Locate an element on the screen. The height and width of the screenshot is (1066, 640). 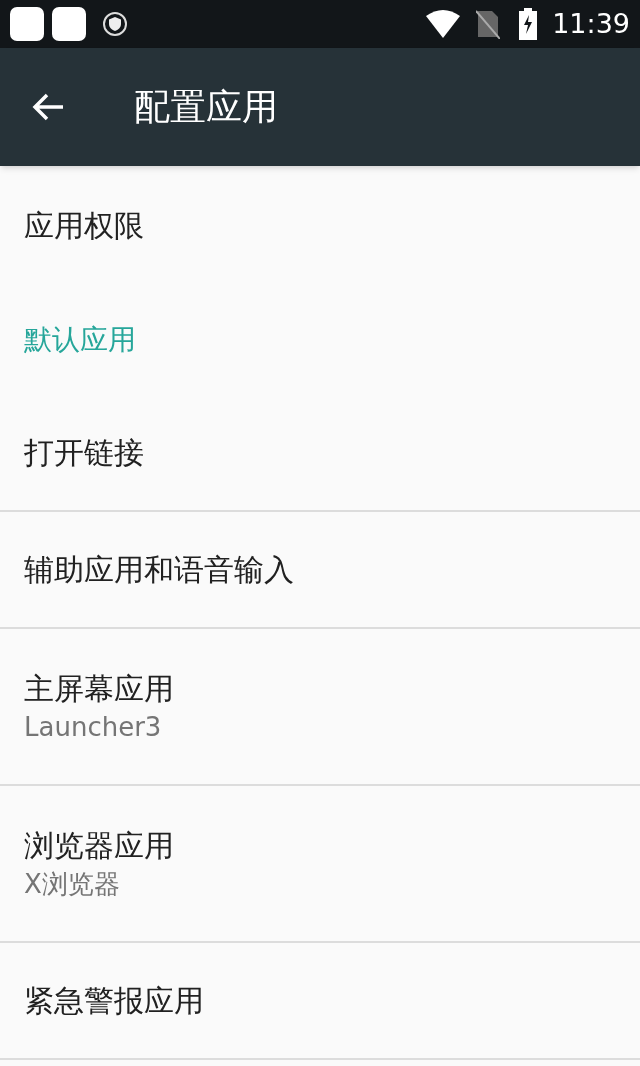
section-header: 默认应用 is located at coordinates (80, 340).